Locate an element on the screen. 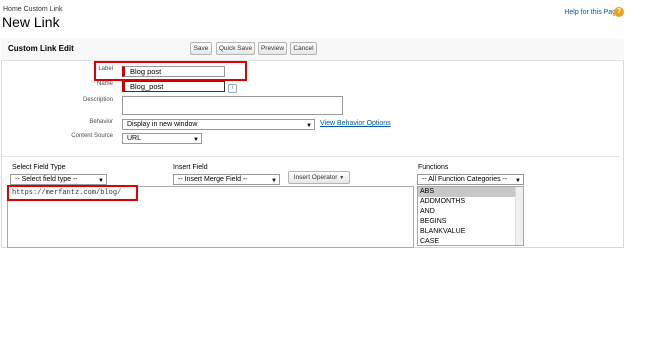 The image size is (660, 358). insert-operator-button: Insert Operator ▼ is located at coordinates (319, 177).